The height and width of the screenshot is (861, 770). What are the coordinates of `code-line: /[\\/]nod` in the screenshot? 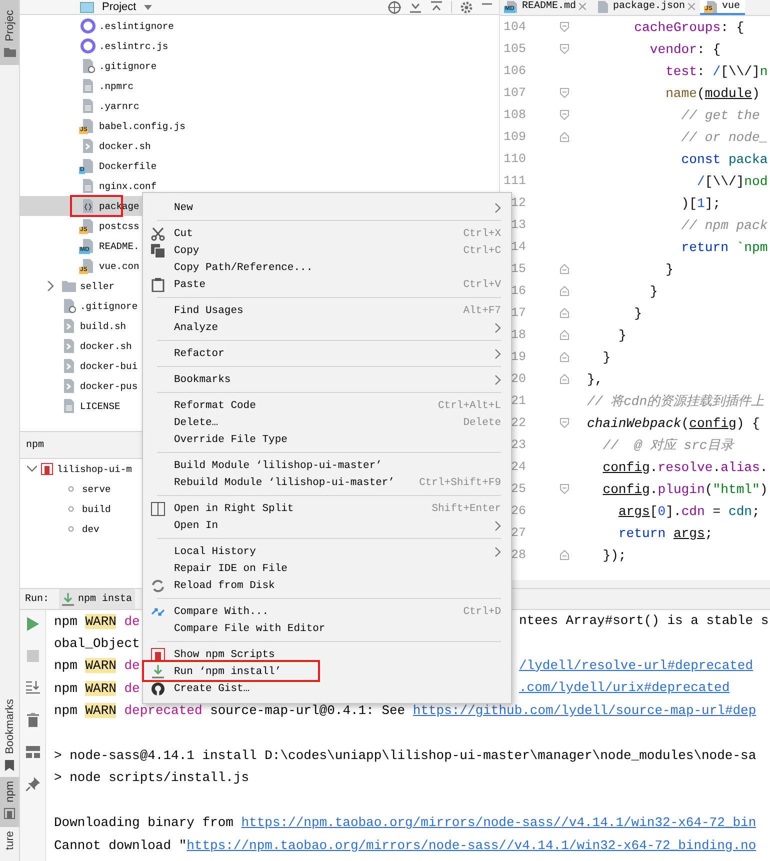 It's located at (732, 181).